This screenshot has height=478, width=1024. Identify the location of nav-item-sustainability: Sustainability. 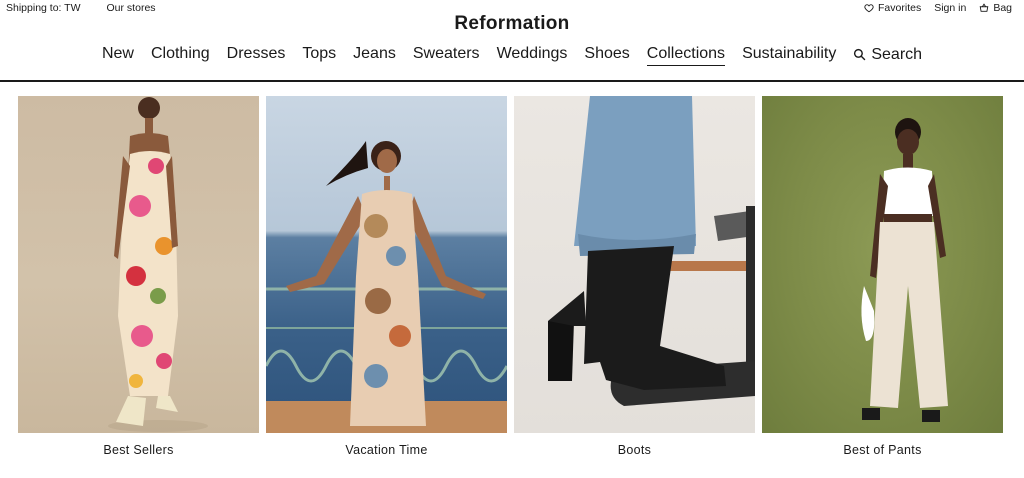
(789, 55).